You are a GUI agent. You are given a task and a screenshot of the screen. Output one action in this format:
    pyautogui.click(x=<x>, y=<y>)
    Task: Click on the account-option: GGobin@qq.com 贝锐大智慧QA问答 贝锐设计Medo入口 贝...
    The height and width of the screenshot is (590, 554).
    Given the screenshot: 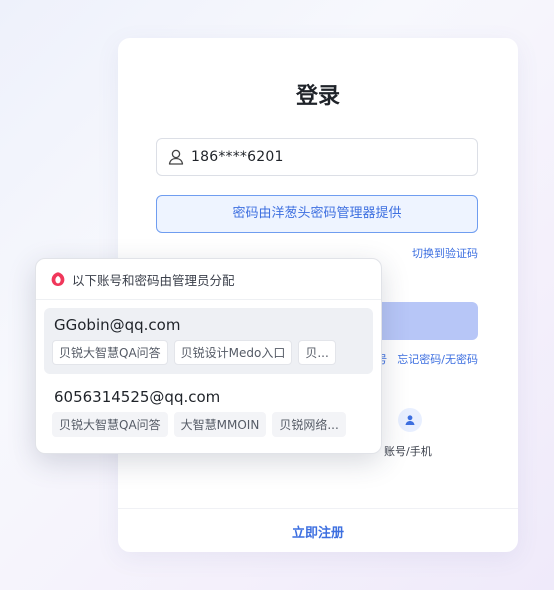 What is the action you would take?
    pyautogui.click(x=208, y=341)
    